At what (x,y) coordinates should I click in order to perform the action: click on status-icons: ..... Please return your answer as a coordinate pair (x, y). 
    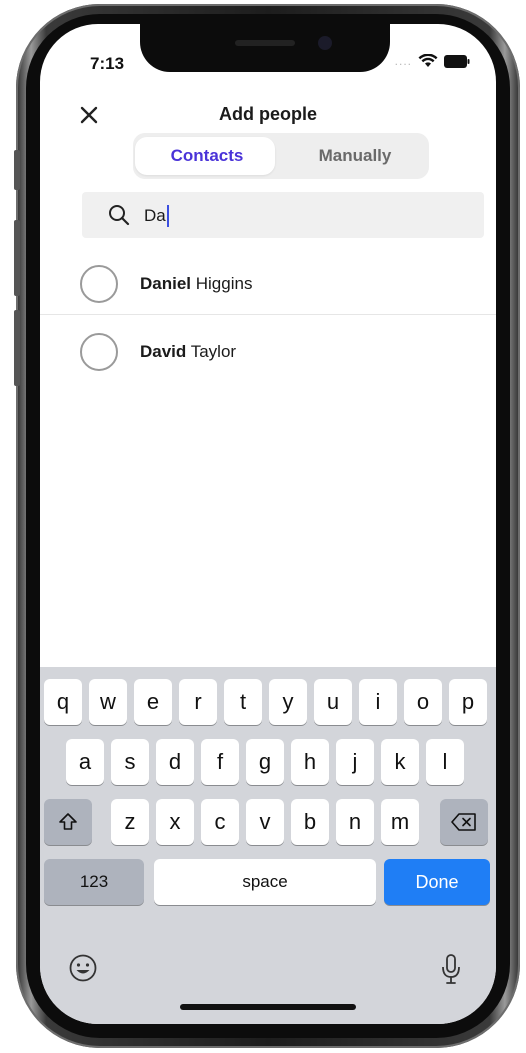
    Looking at the image, I should click on (432, 61).